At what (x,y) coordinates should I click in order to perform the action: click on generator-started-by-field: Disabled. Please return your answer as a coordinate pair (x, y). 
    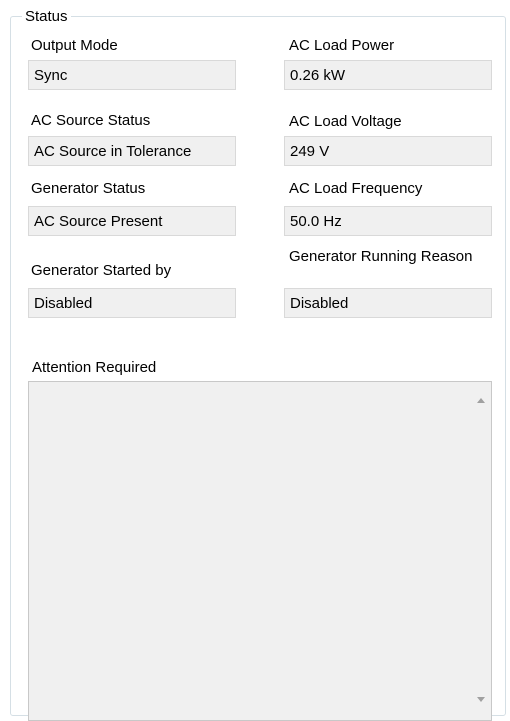
    Looking at the image, I should click on (132, 303).